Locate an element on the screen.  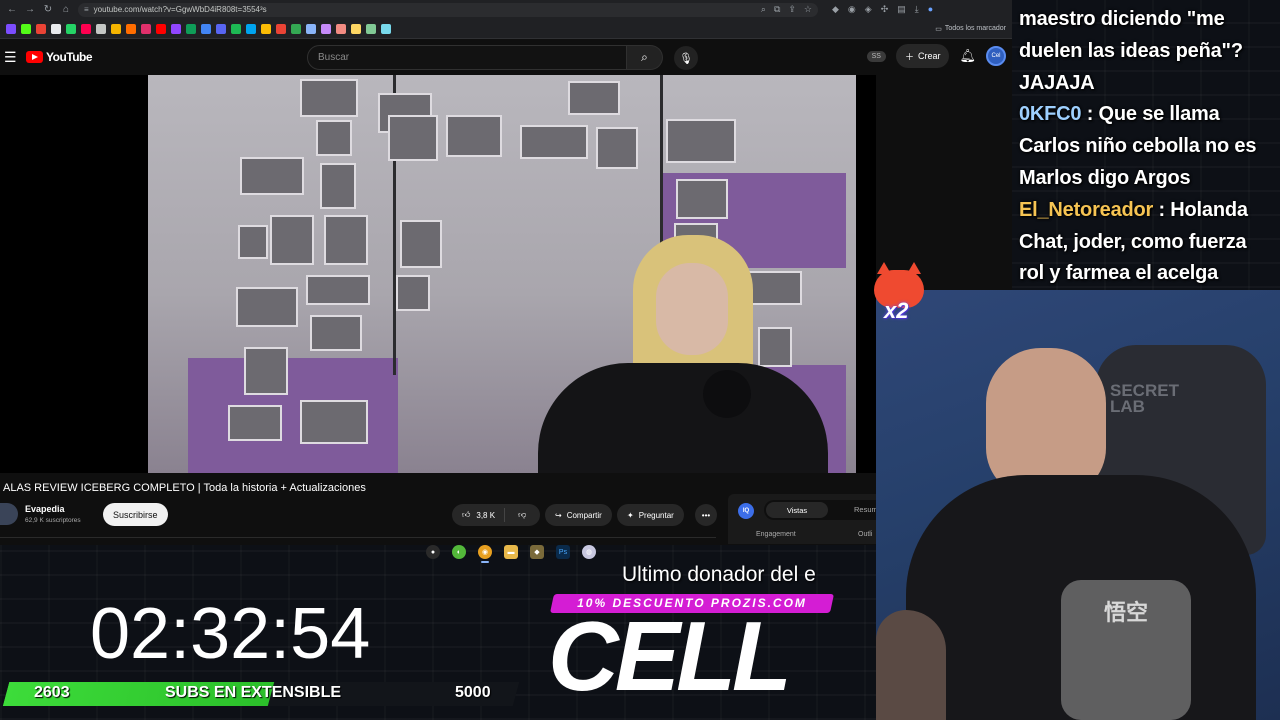
zoom-icon: ⌕ is located at coordinates (763, 9).